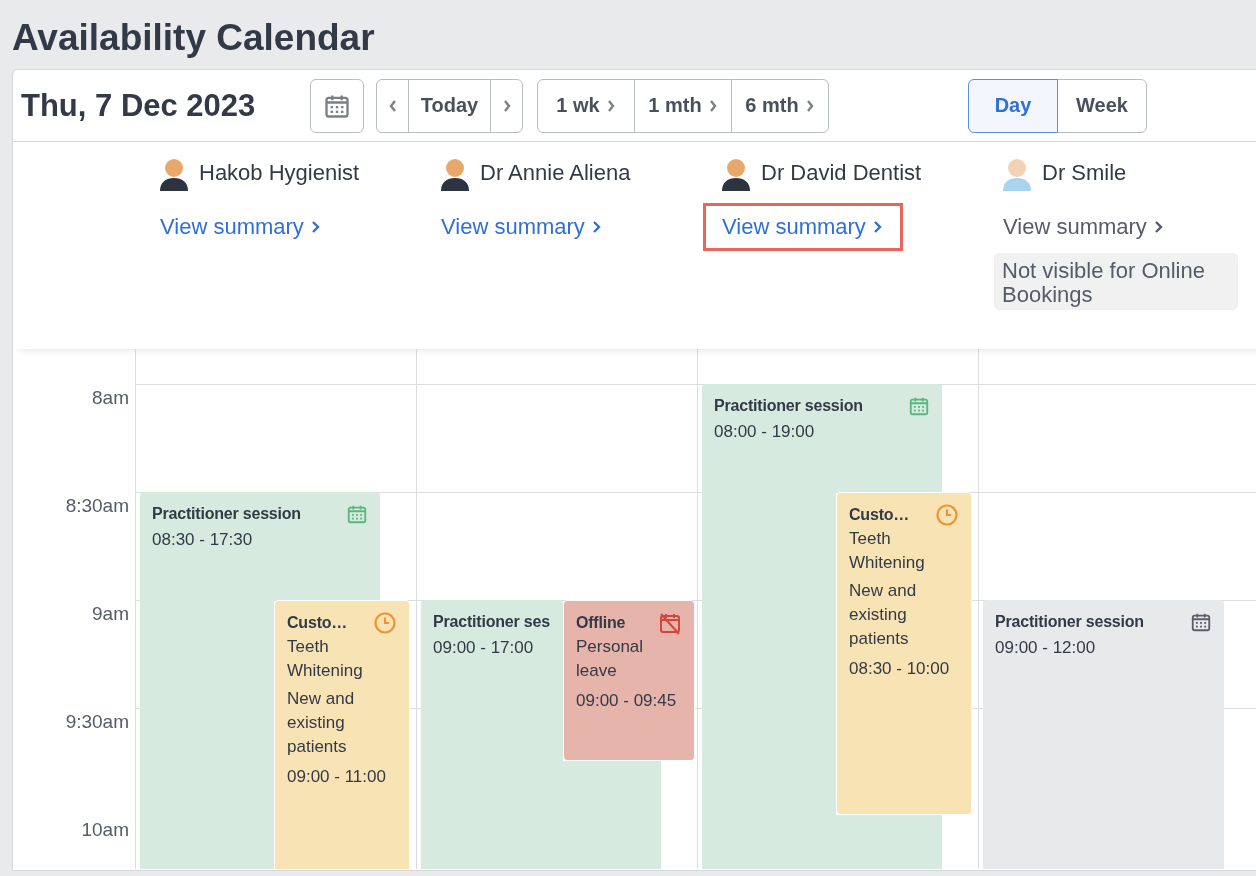 The height and width of the screenshot is (876, 1256). What do you see at coordinates (110, 398) in the screenshot?
I see `time-label: 8am` at bounding box center [110, 398].